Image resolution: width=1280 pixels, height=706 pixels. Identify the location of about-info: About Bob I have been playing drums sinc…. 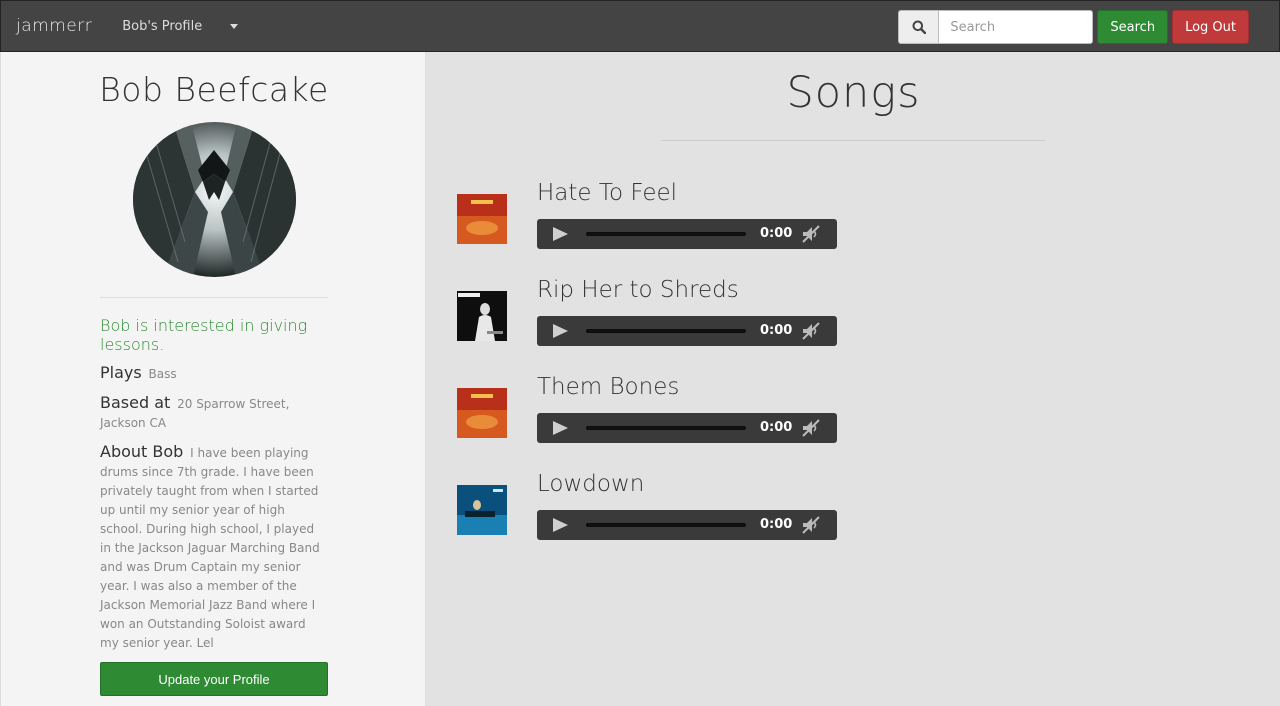
(214, 547).